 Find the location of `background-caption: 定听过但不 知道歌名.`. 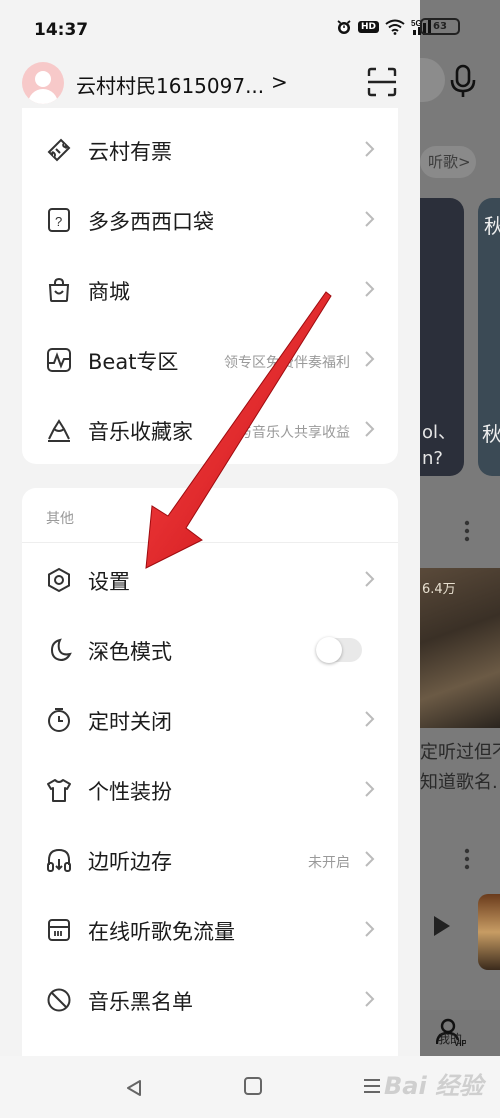

background-caption: 定听过但不 知道歌名. is located at coordinates (460, 767).